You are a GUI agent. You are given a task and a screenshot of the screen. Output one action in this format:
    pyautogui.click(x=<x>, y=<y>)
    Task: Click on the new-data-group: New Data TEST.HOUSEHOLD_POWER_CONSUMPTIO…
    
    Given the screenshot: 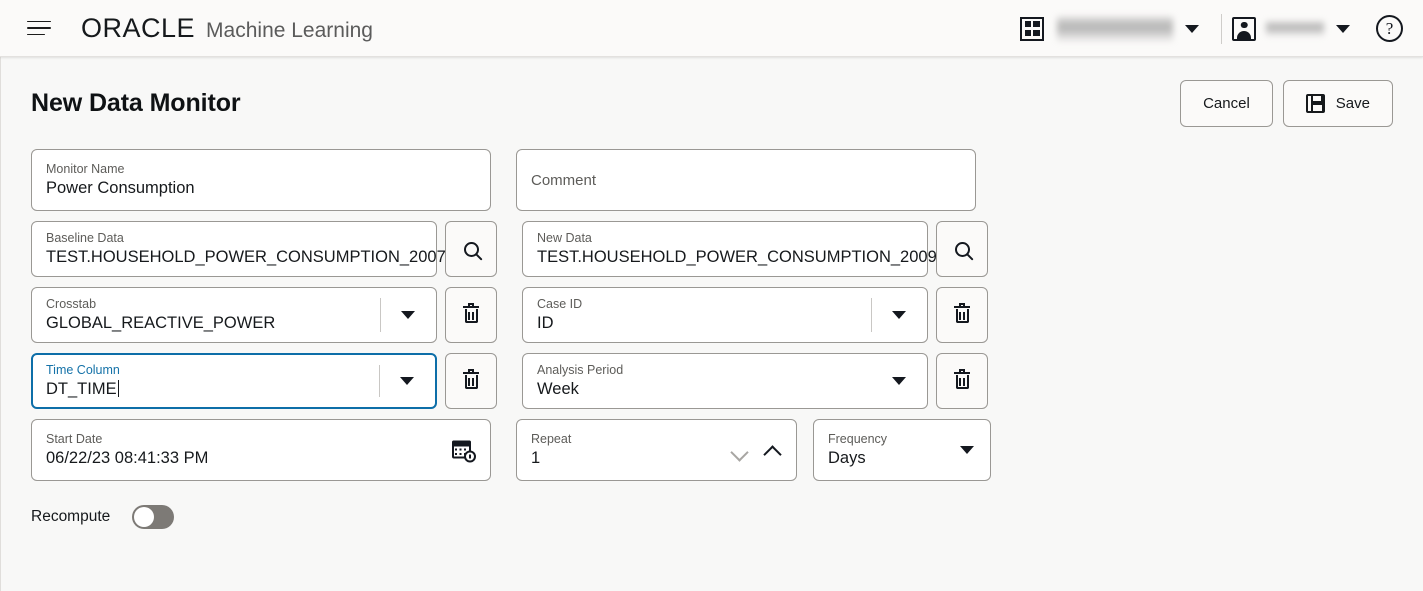 What is the action you would take?
    pyautogui.click(x=755, y=249)
    